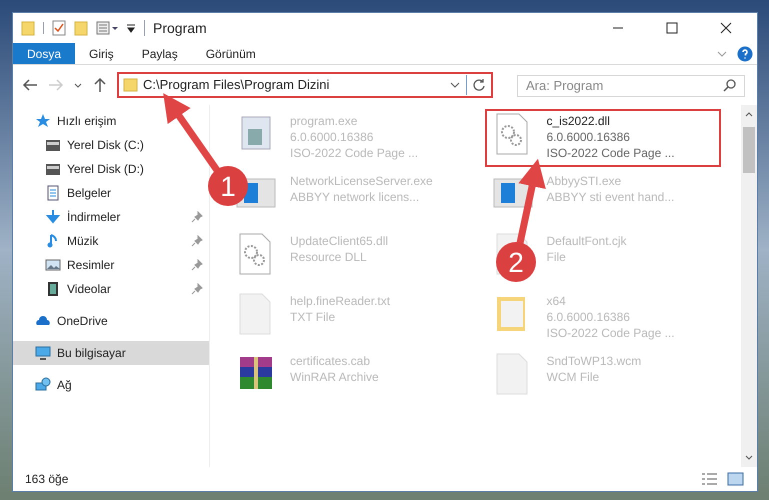  I want to click on sidebar-item: Bu bilgisayar, so click(111, 353).